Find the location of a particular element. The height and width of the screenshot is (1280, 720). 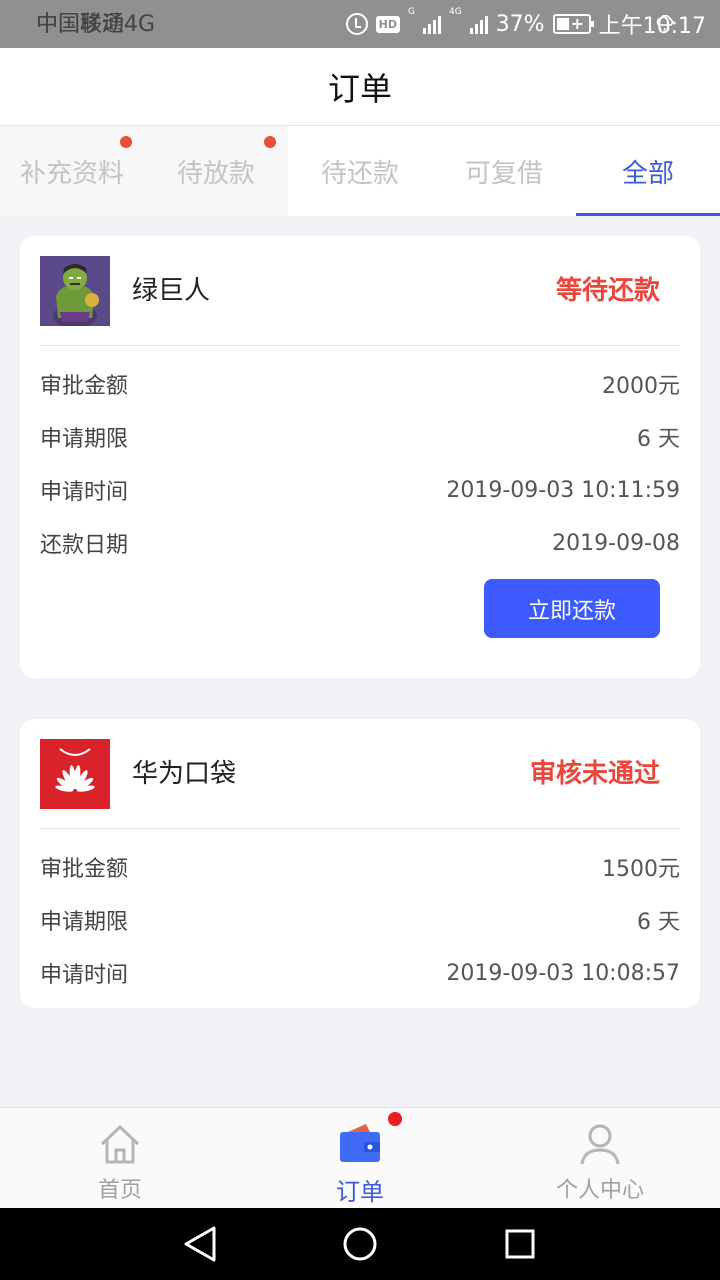

hd-icon: HD is located at coordinates (387, 24).